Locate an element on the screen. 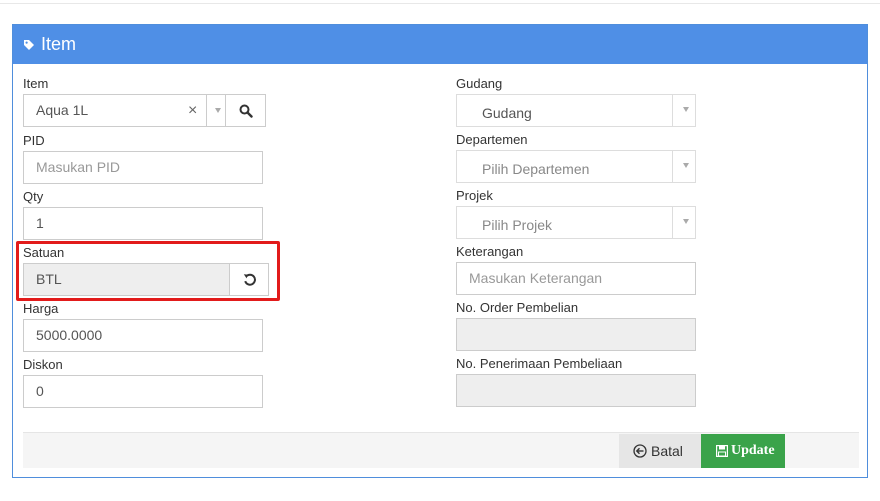  keterangan-label: Keterangan is located at coordinates (490, 251).